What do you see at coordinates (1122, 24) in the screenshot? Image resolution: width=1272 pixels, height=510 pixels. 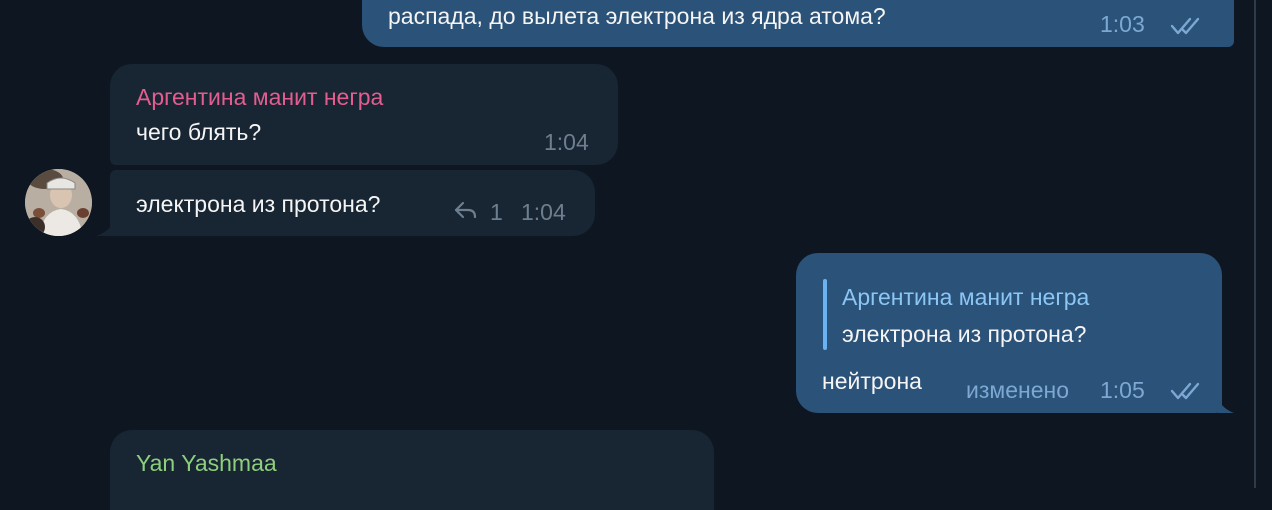 I see `message-time: 1:03` at bounding box center [1122, 24].